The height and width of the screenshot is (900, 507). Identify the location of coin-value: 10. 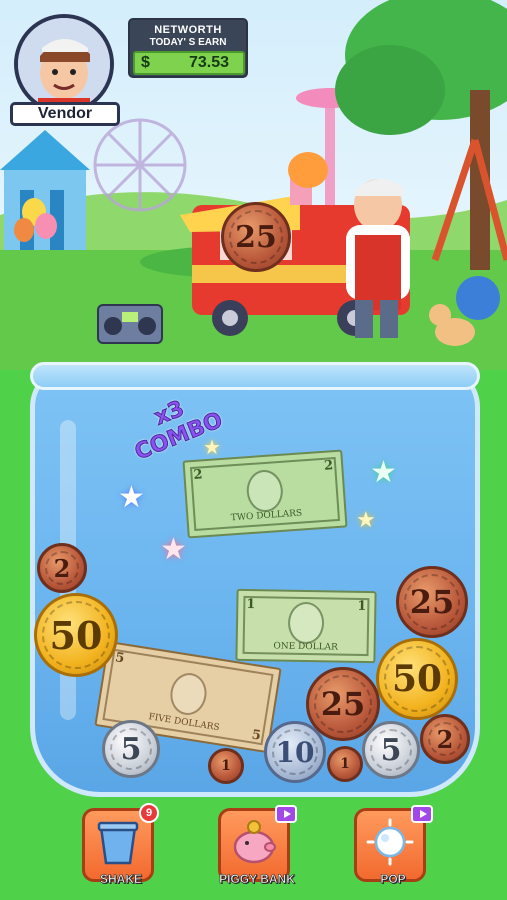
(295, 752).